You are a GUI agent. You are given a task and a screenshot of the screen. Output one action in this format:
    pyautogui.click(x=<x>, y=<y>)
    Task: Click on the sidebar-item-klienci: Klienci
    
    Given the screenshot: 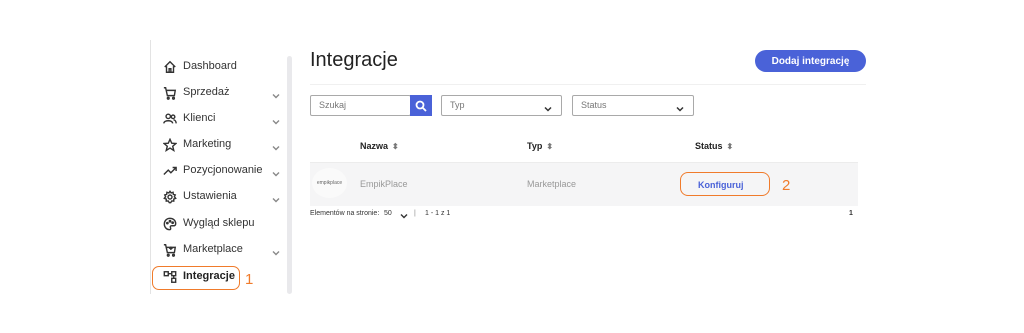 What is the action you would take?
    pyautogui.click(x=219, y=119)
    